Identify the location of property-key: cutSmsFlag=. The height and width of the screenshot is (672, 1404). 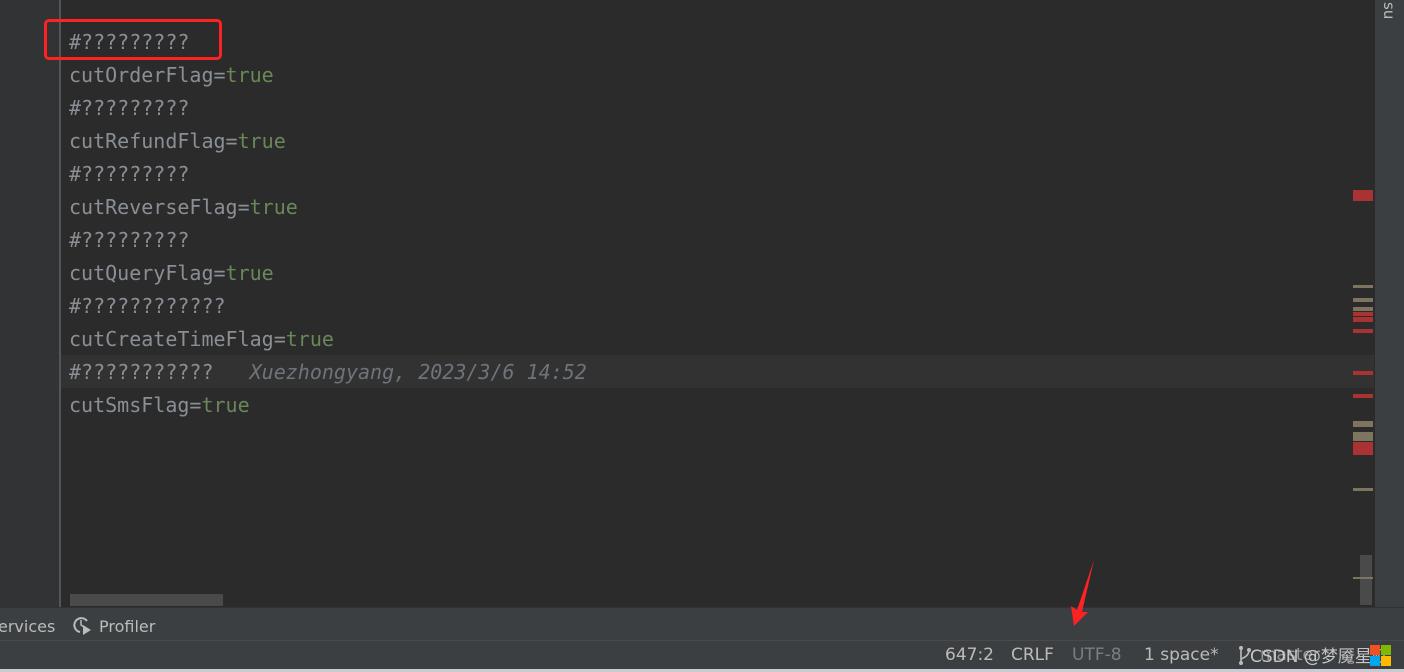
(135, 405).